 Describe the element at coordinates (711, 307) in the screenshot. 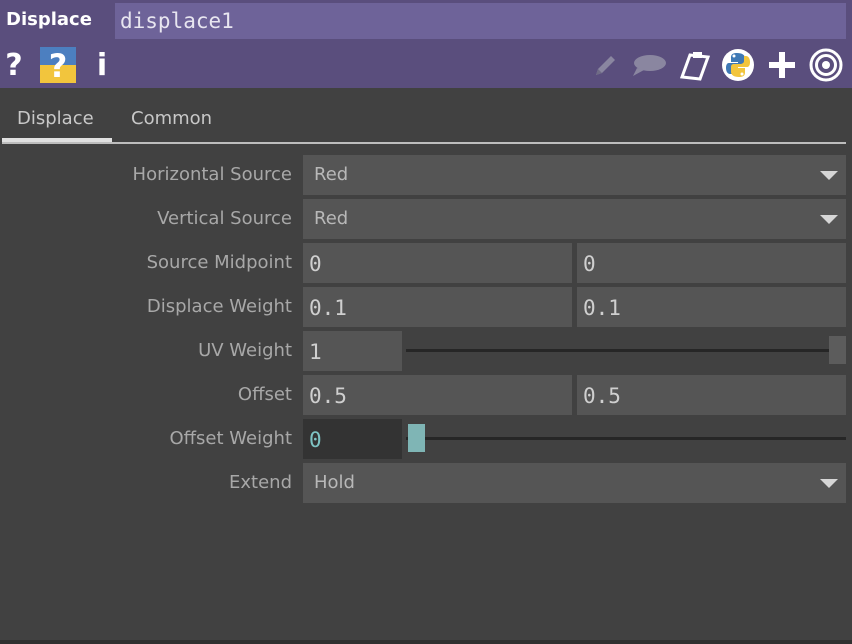

I see `displace-weight-y-field: 0.1` at that location.